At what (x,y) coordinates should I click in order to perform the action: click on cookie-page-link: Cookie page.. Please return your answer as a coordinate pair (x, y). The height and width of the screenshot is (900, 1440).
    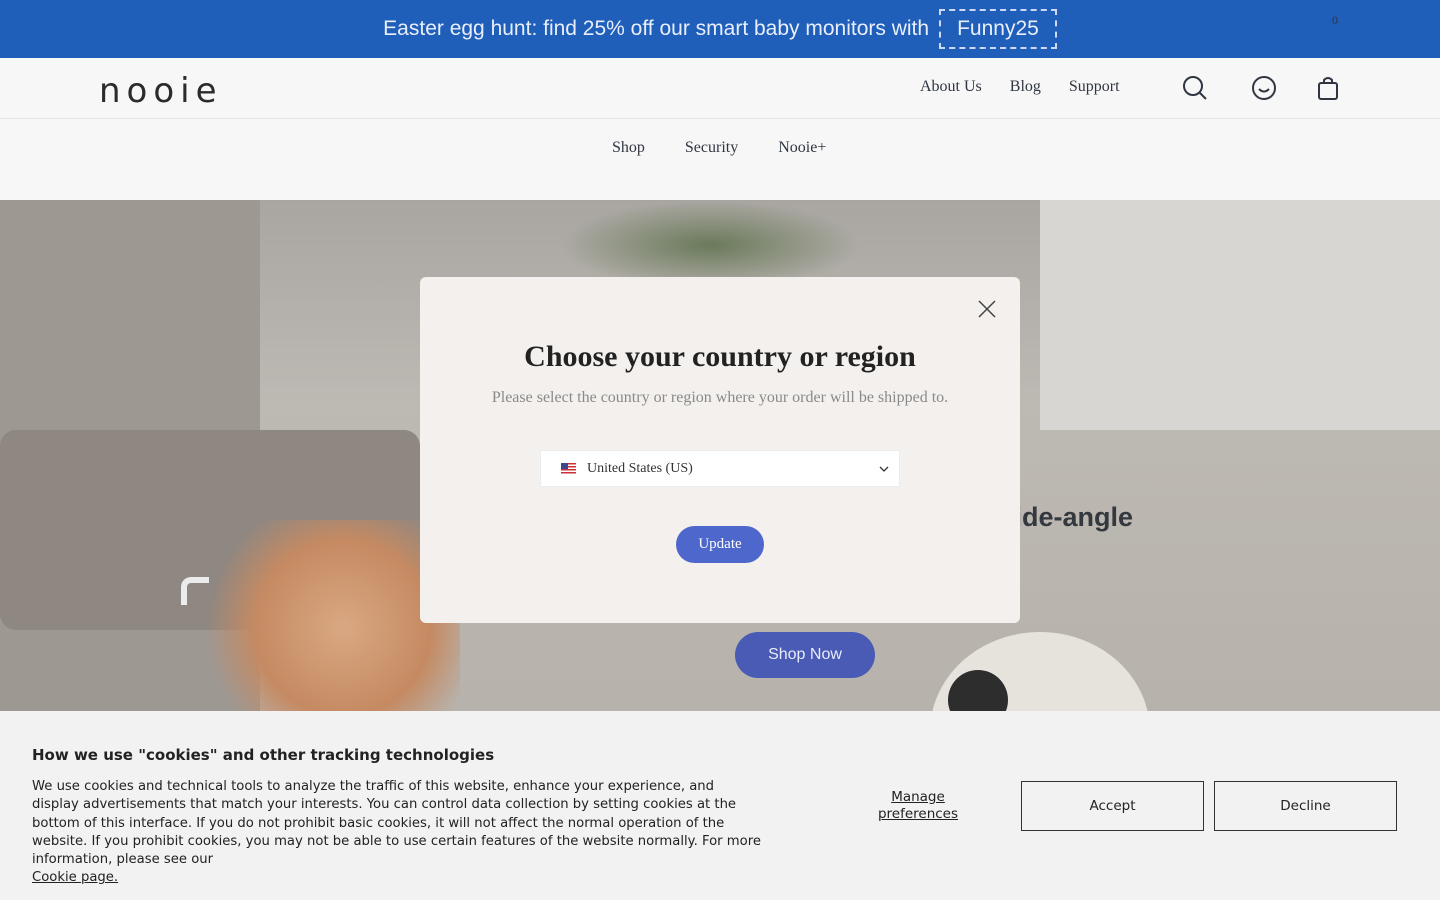
    Looking at the image, I should click on (75, 877).